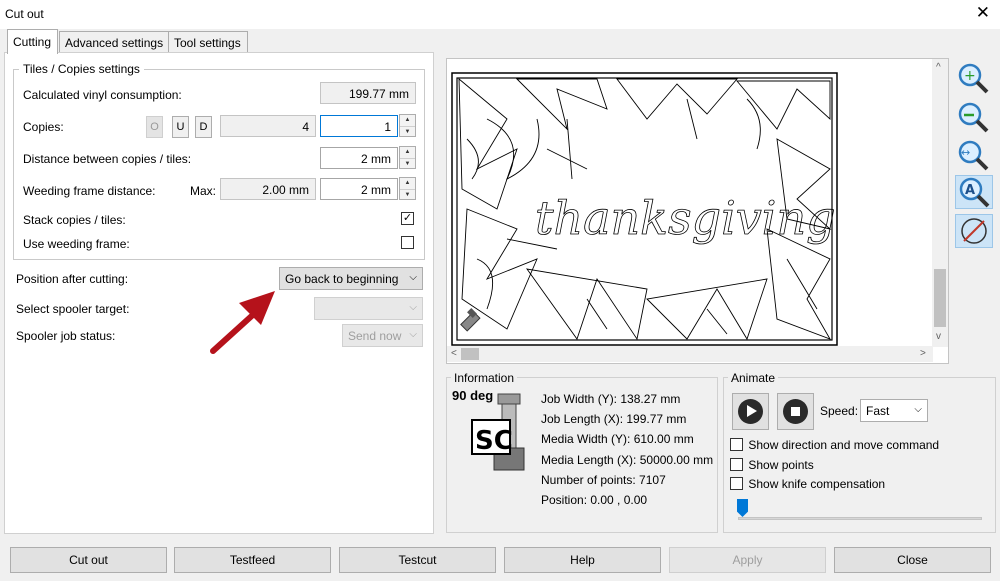 The image size is (1000, 581). What do you see at coordinates (685, 218) in the screenshot?
I see `thanksgiving-script: thanksgiving` at bounding box center [685, 218].